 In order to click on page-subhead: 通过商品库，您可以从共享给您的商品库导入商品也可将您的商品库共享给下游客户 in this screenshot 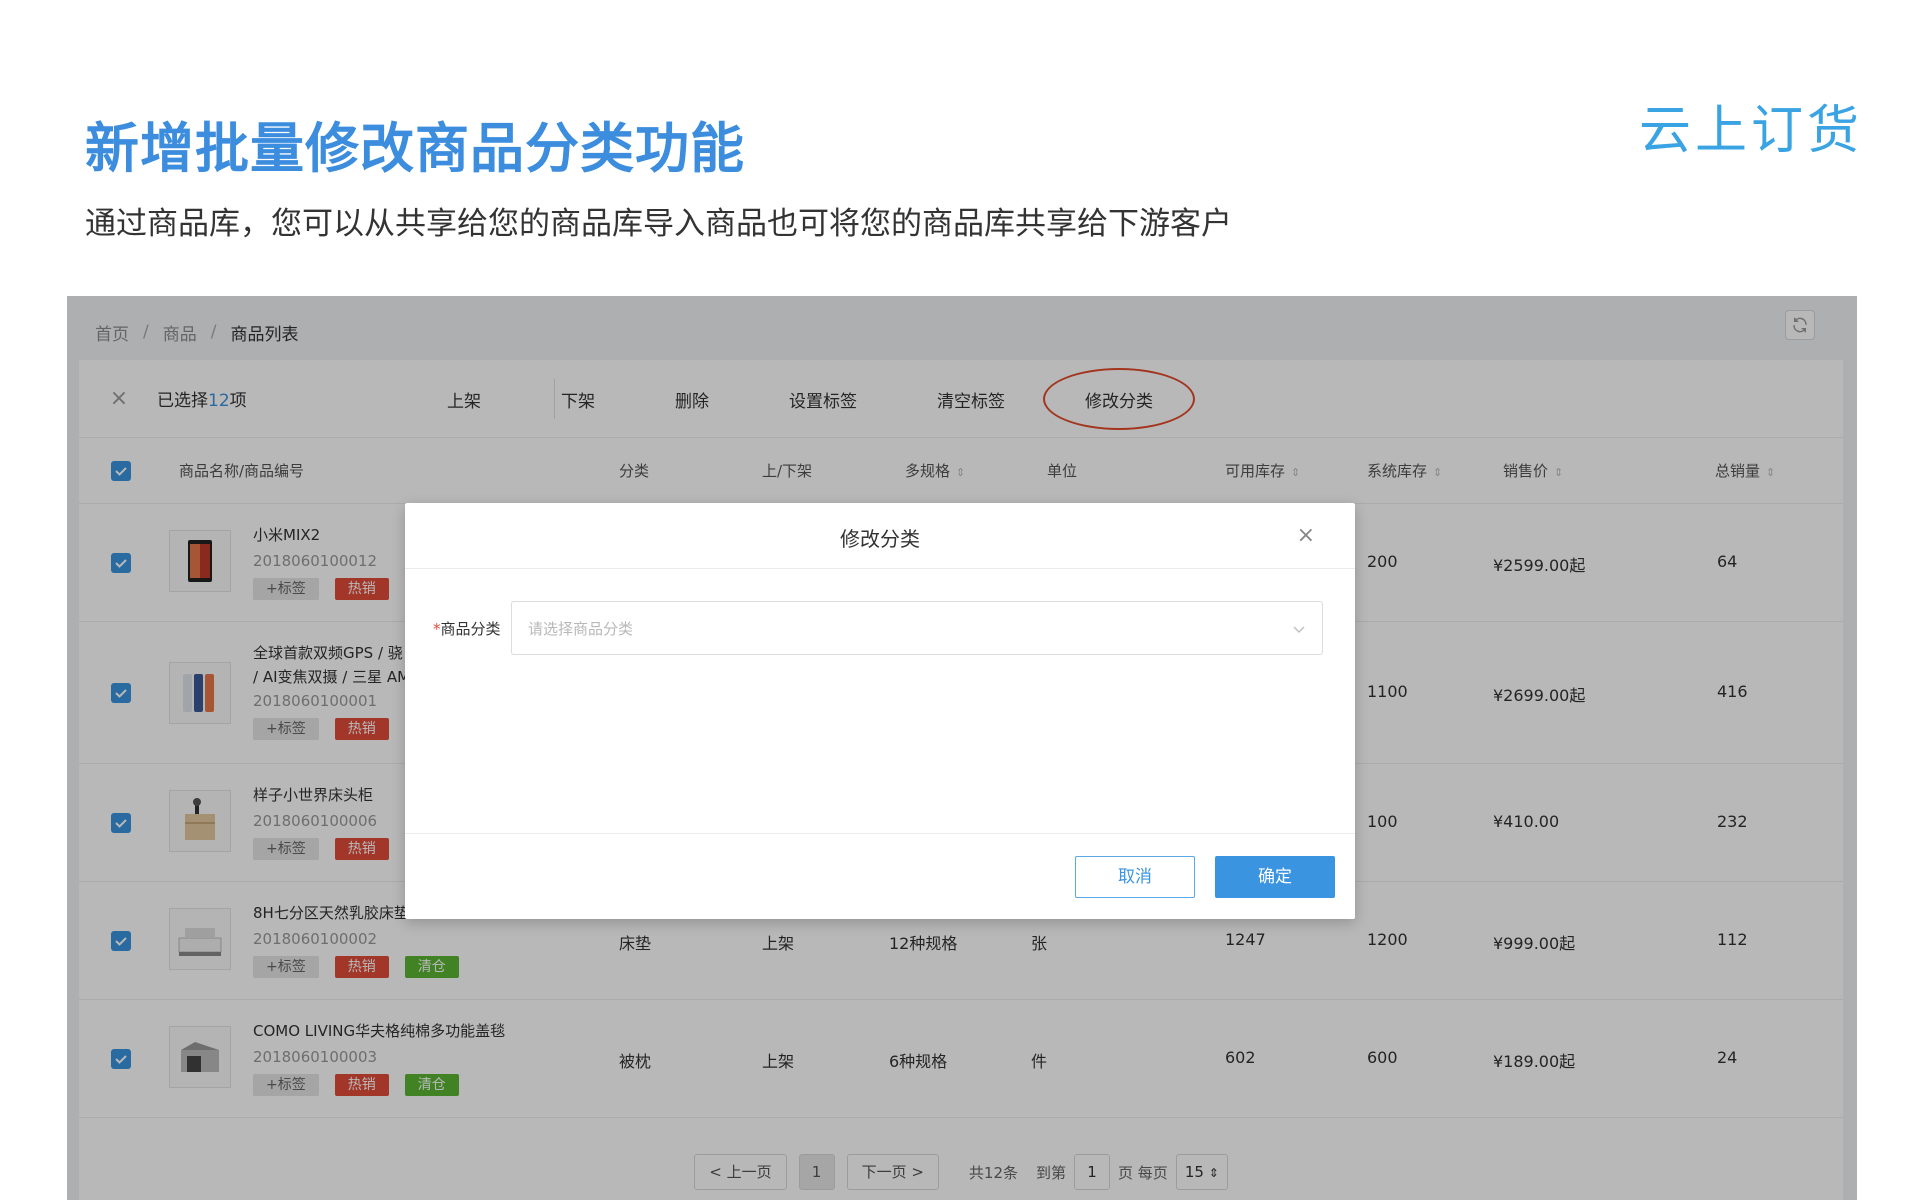, I will do `click(658, 224)`.